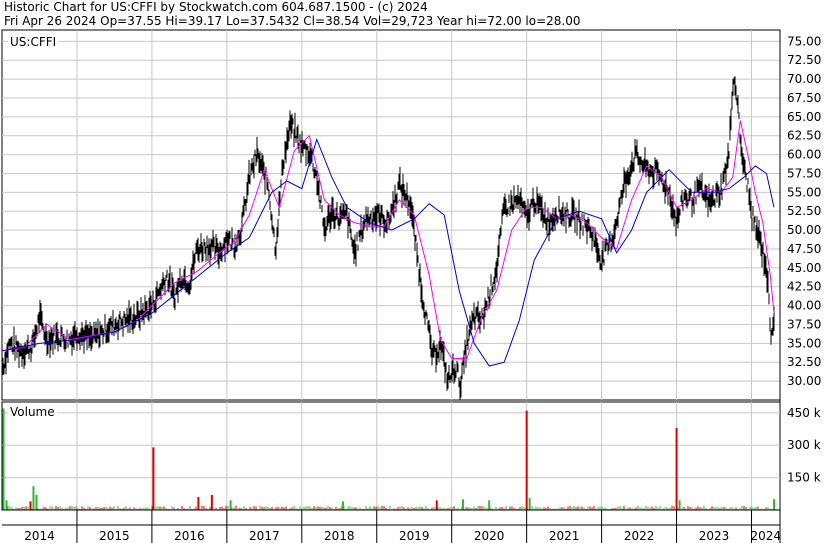 The image size is (830, 543). What do you see at coordinates (804, 381) in the screenshot?
I see `price-tick-label: 30.00` at bounding box center [804, 381].